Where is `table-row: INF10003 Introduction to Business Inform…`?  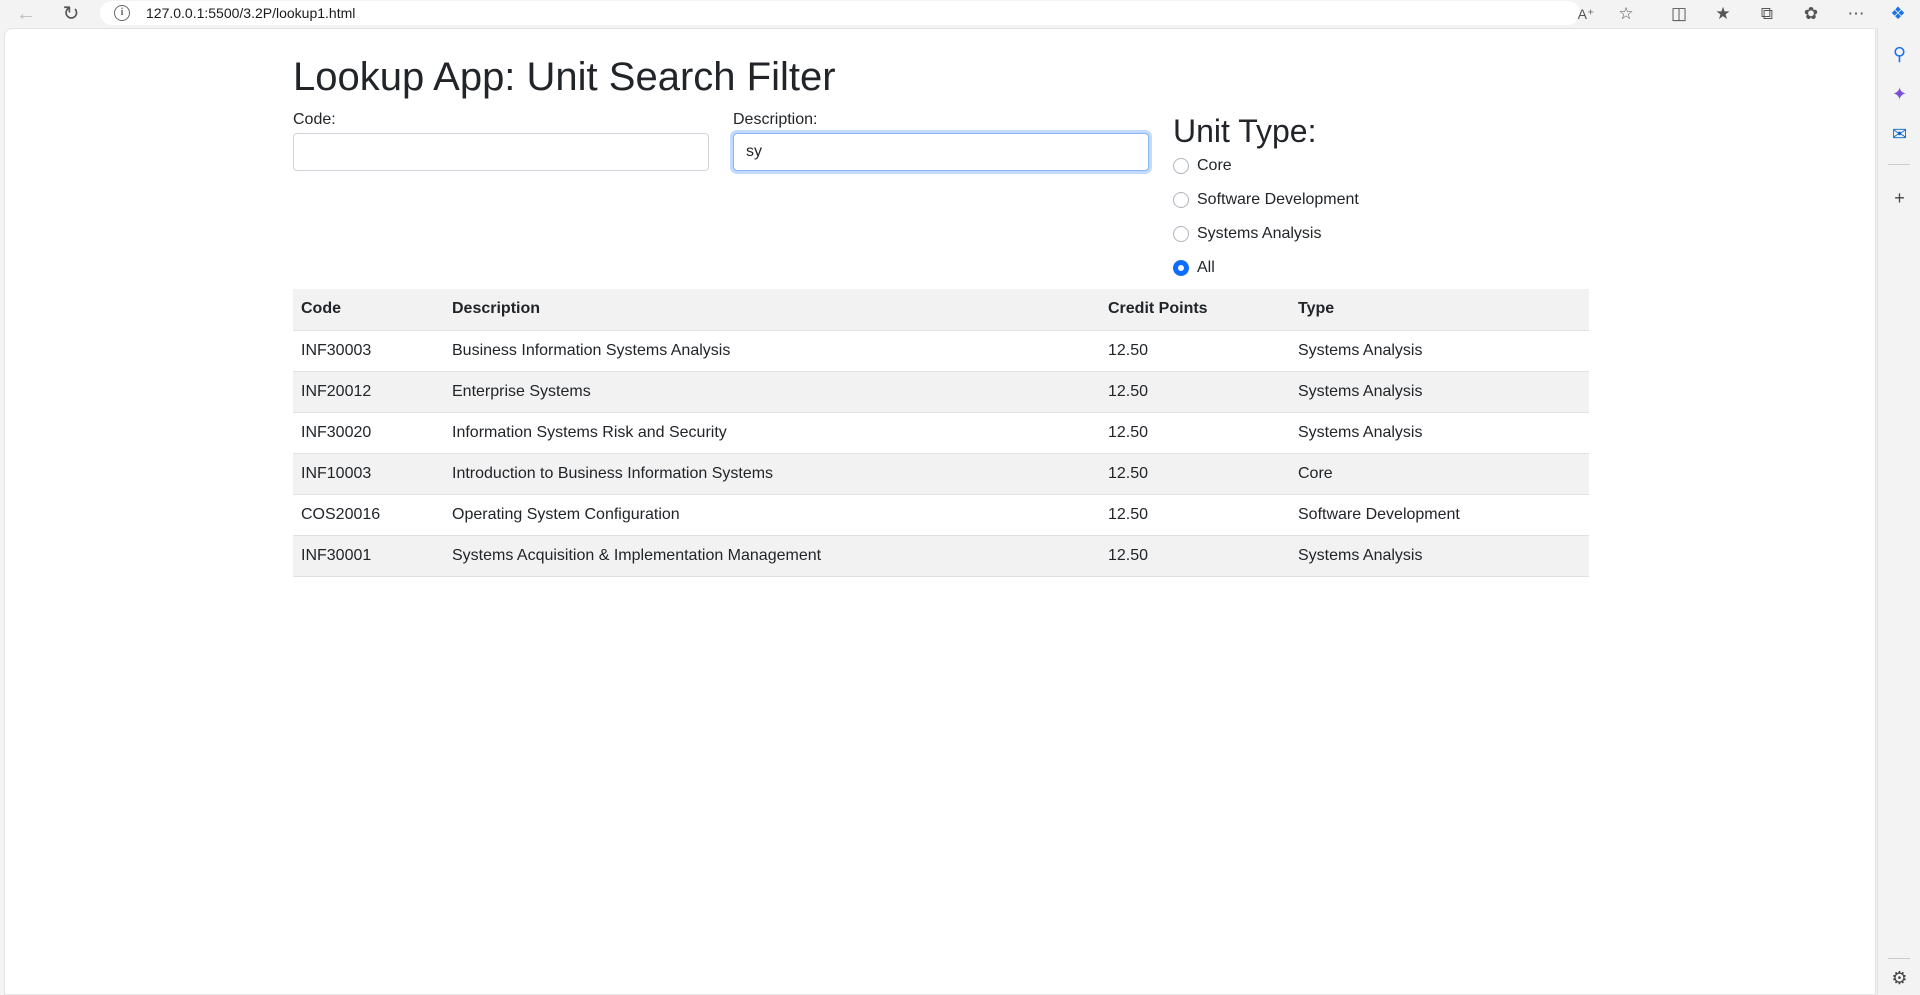 table-row: INF10003 Introduction to Business Inform… is located at coordinates (941, 474).